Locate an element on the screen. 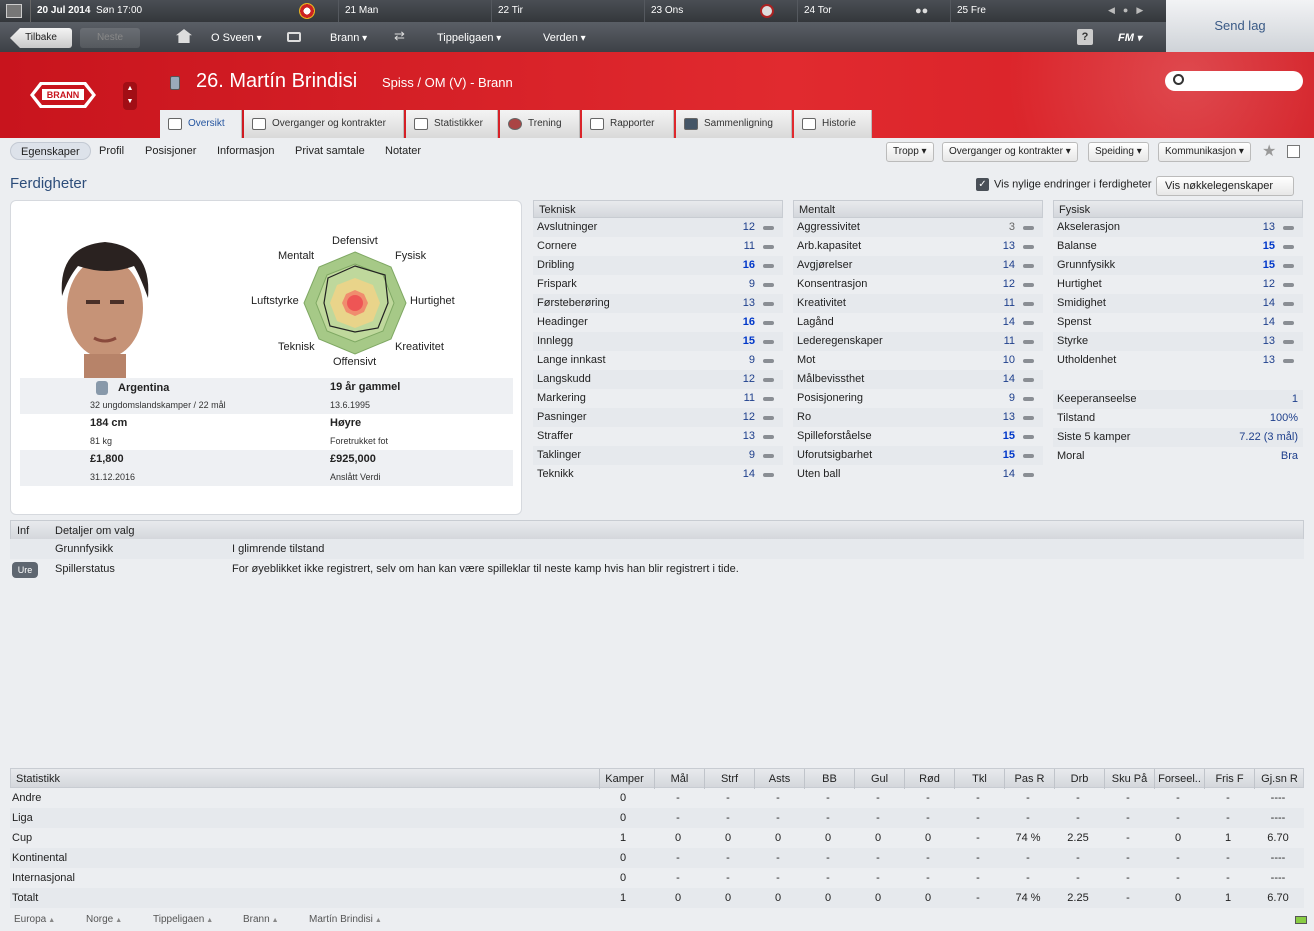 The width and height of the screenshot is (1314, 931). breadcrumb-item: Europa is located at coordinates (34, 919).